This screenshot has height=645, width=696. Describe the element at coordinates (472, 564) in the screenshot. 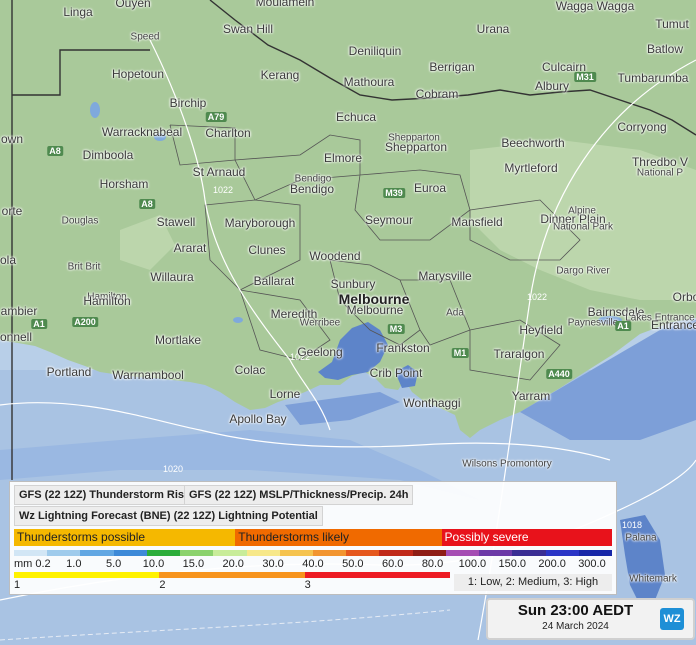

I see `precip-label: 100.0` at that location.